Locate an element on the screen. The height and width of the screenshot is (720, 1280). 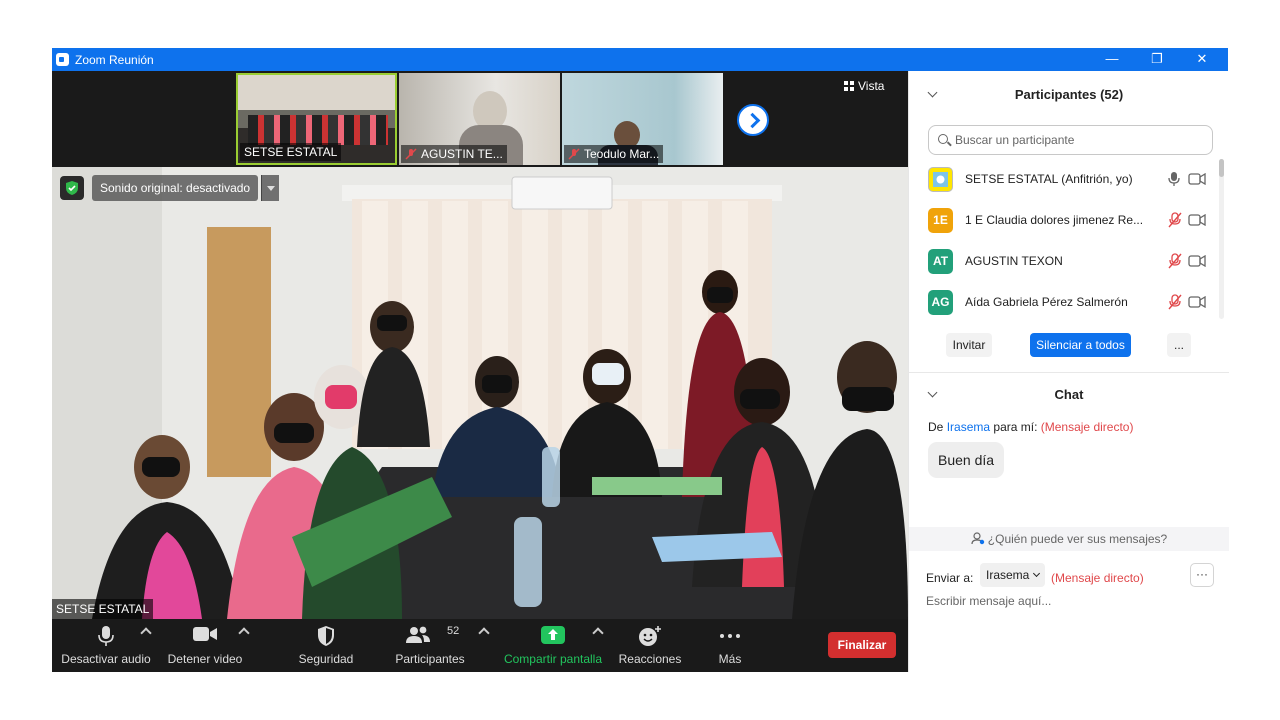
emoji-reaction-icon is located at coordinates (650, 636).